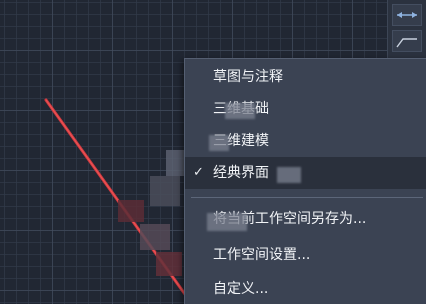 The width and height of the screenshot is (426, 304). I want to click on menu-item-label: 草图与注释, so click(248, 77).